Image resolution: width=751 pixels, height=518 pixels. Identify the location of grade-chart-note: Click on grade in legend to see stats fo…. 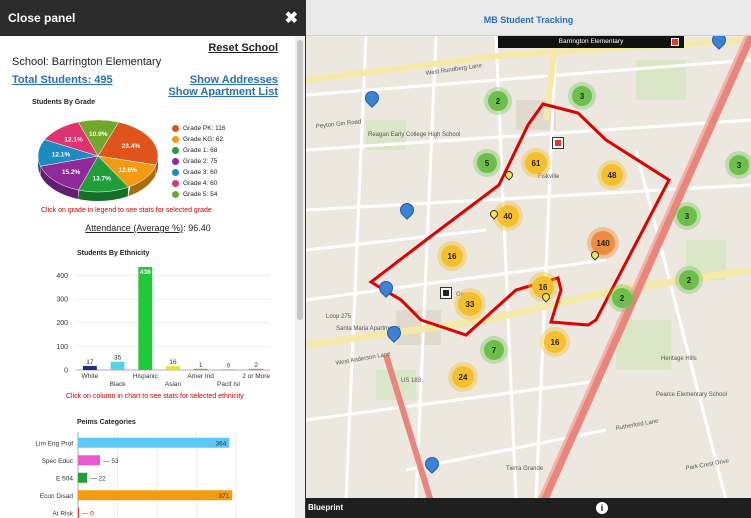
(126, 210).